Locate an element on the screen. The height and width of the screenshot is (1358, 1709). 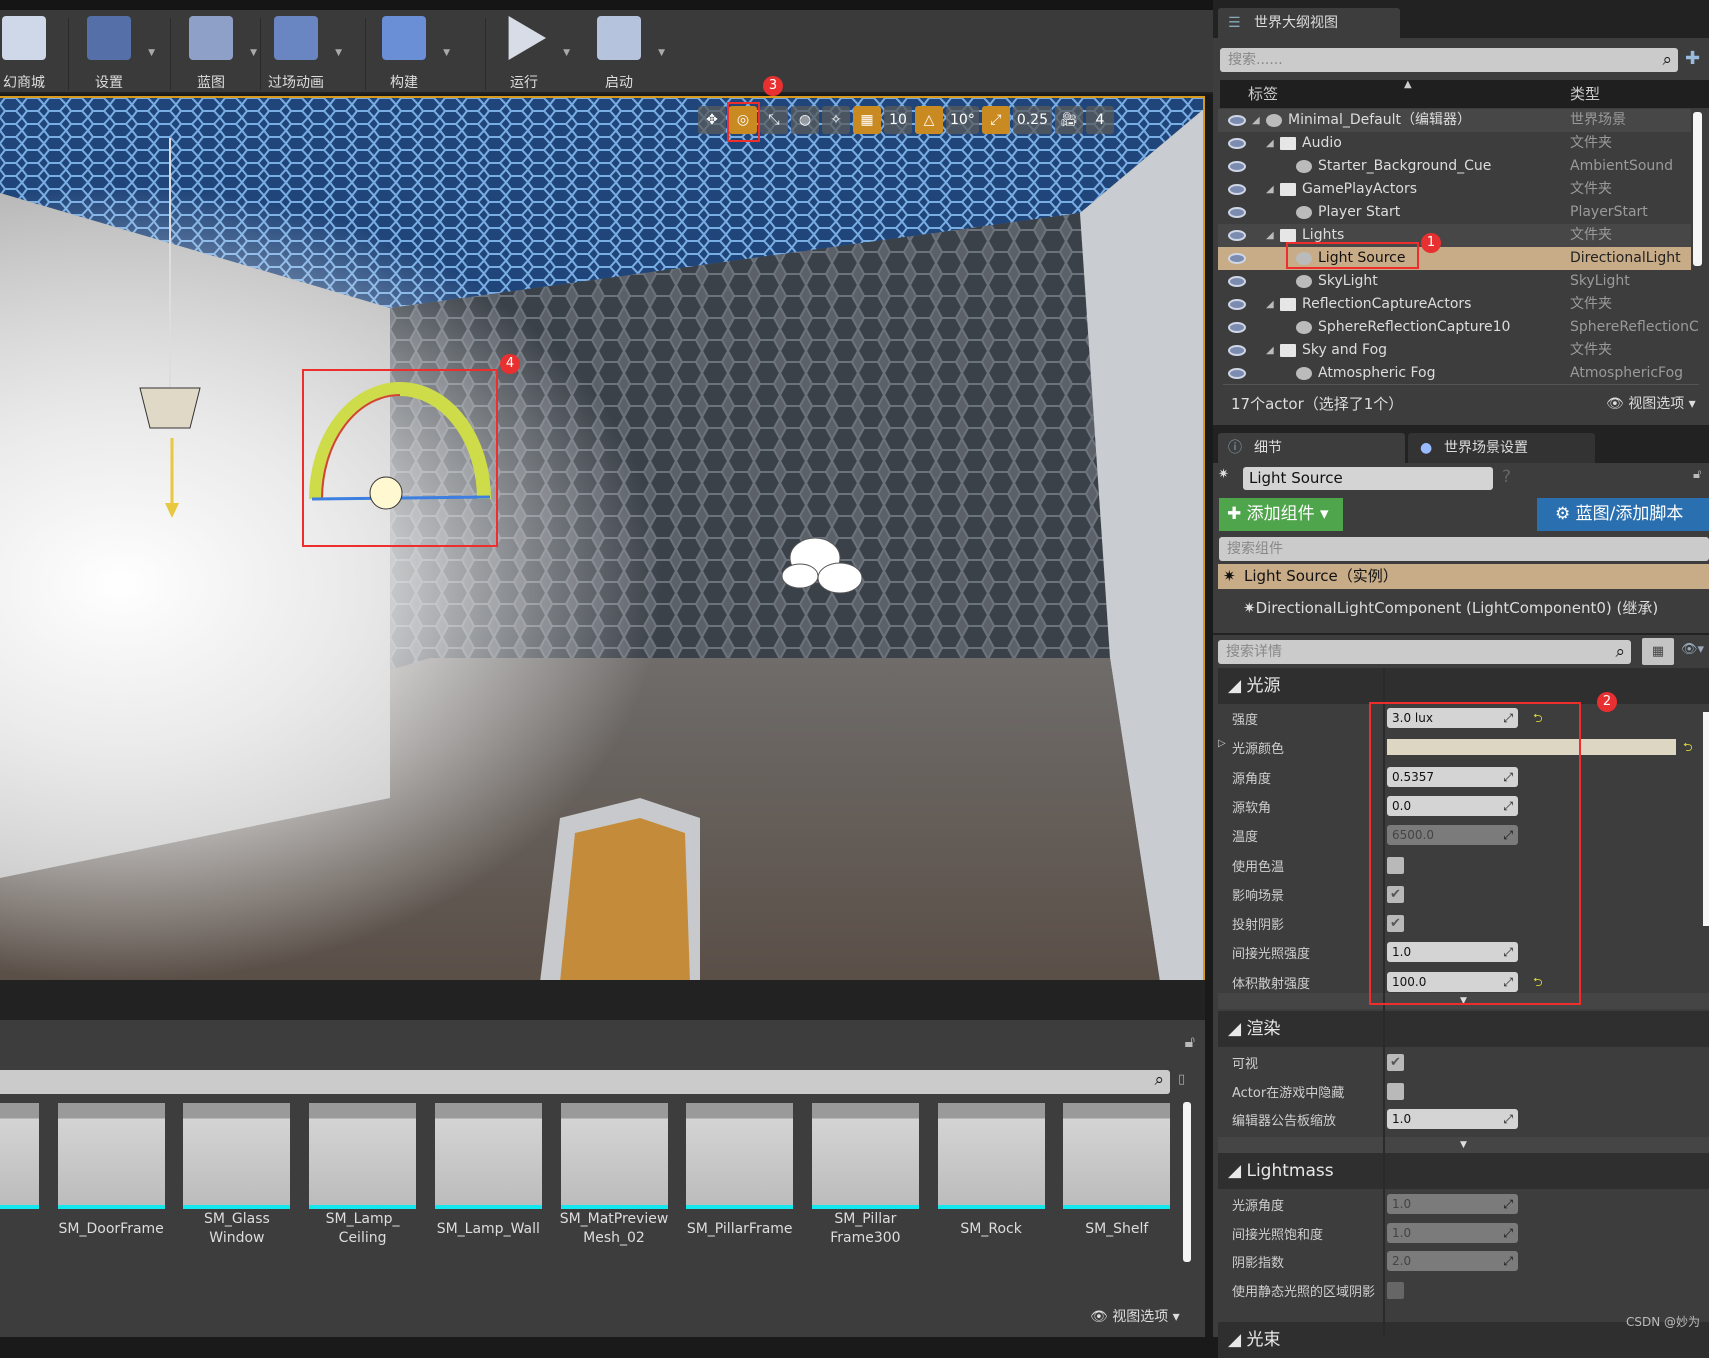
outliner-row: Starter_Background_Cue AmbientSound is located at coordinates (1454, 166).